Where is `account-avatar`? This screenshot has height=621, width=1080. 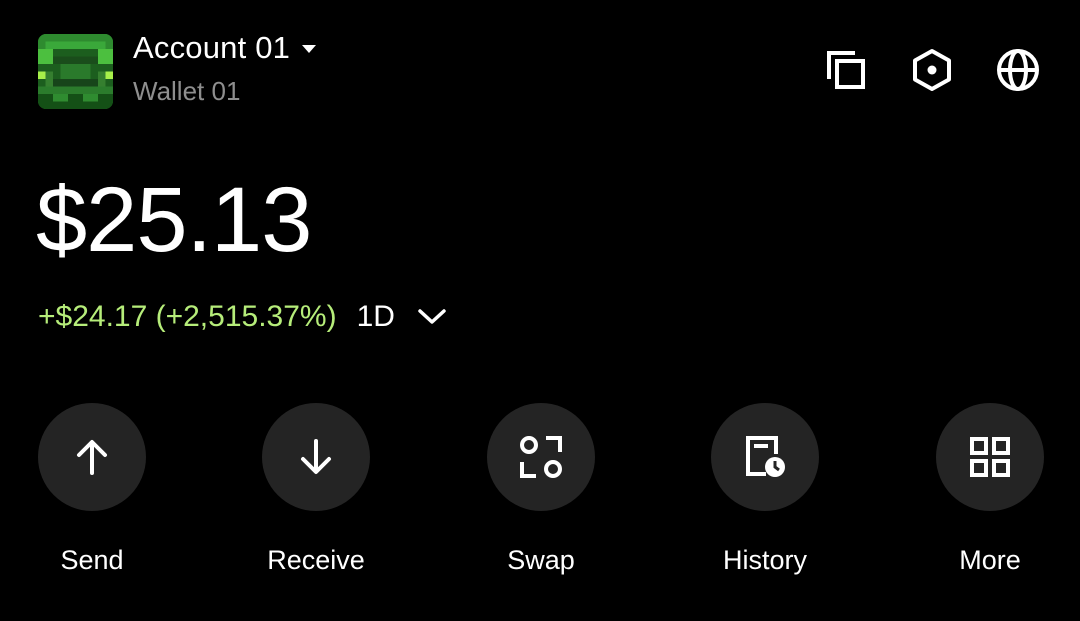
account-avatar is located at coordinates (75, 71).